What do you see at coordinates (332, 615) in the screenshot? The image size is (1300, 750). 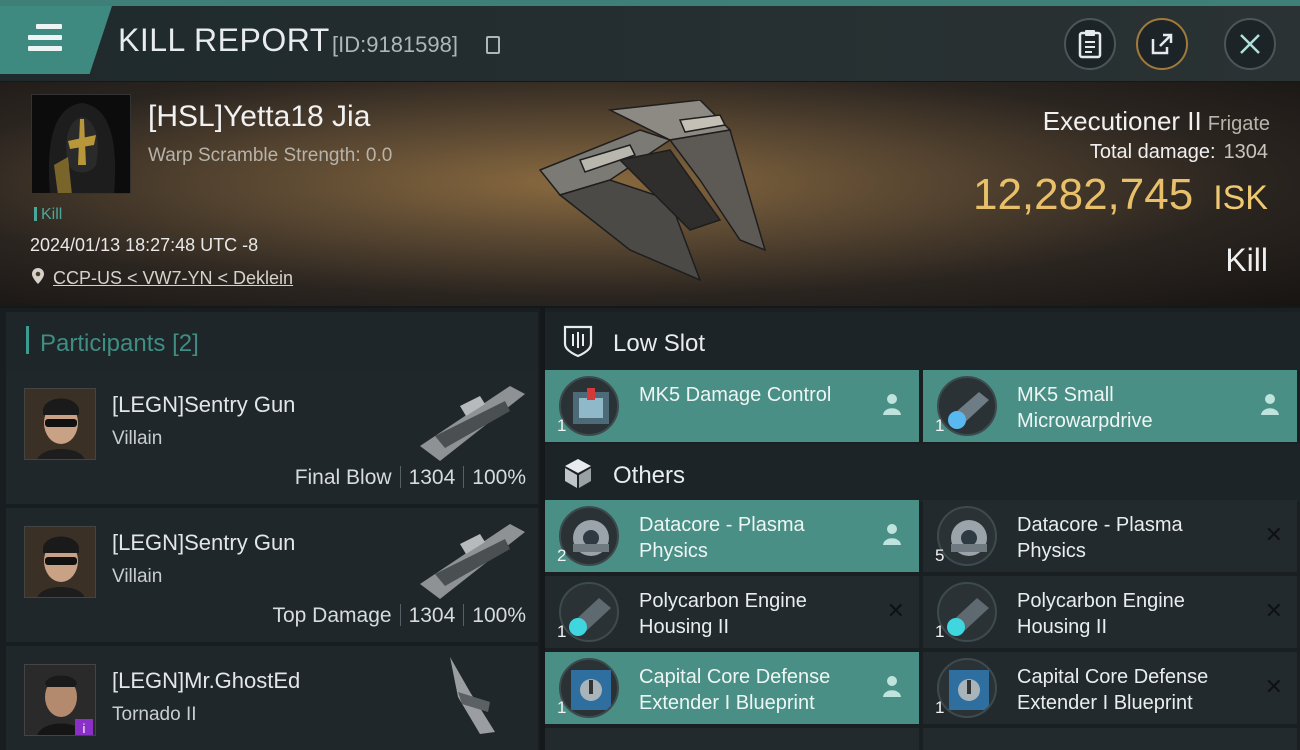 I see `participant-role: Top Damage` at bounding box center [332, 615].